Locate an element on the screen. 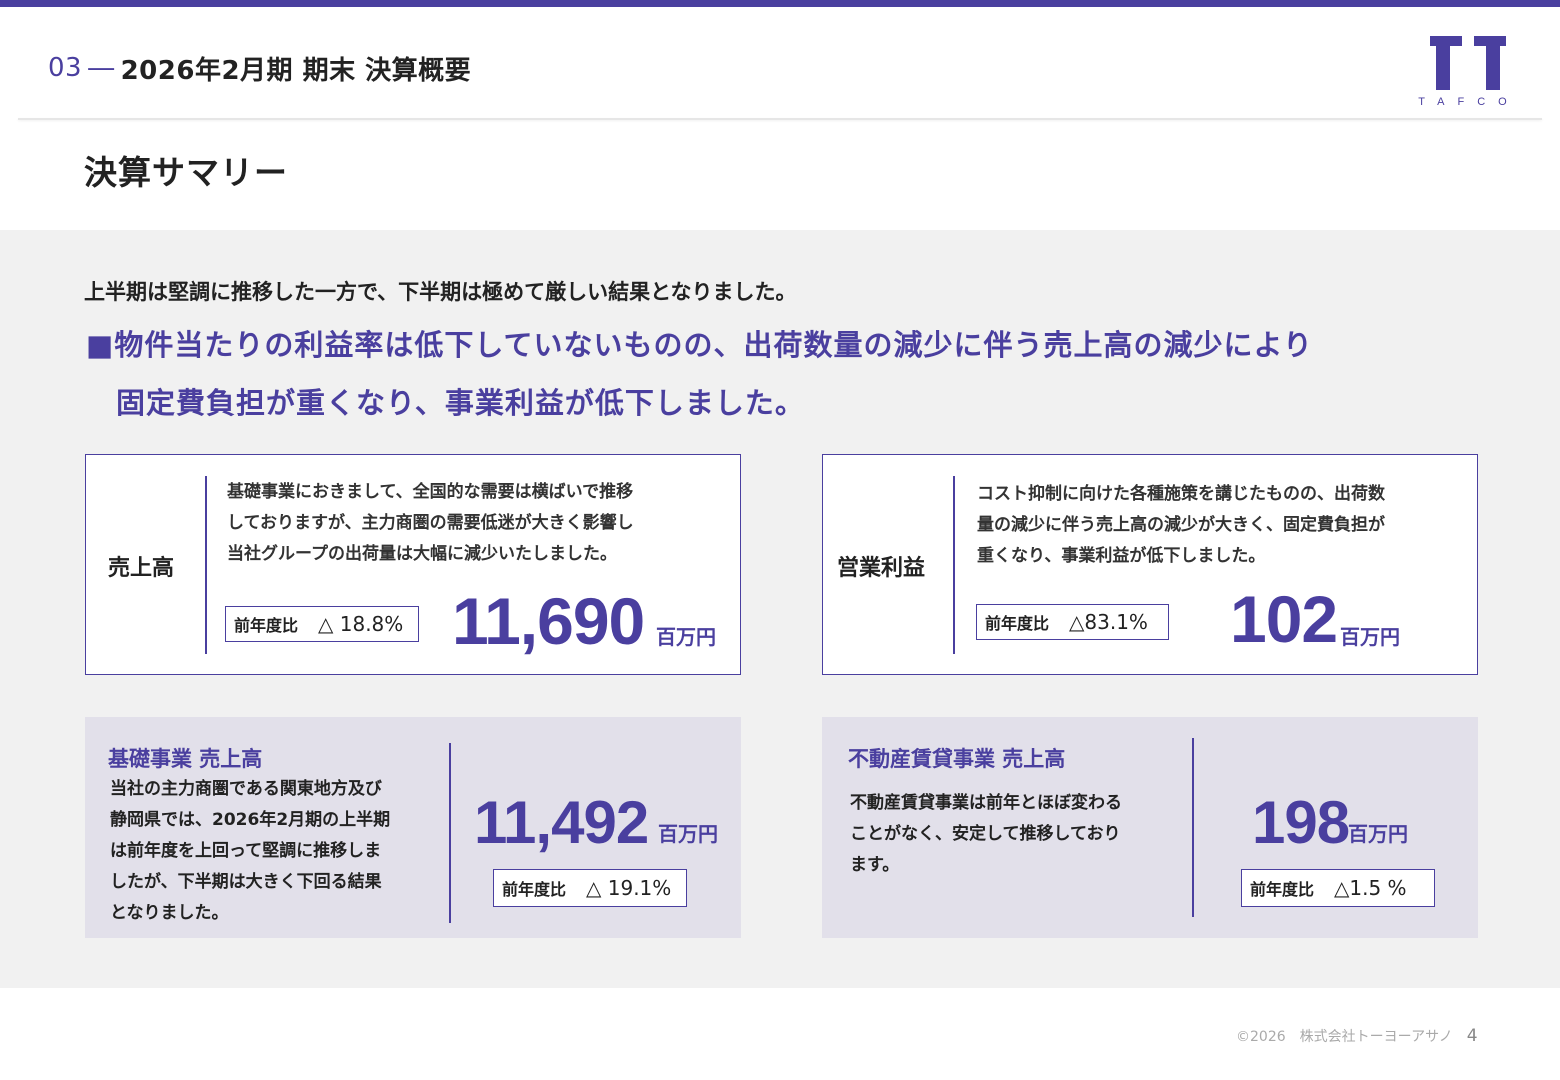 The height and width of the screenshot is (1080, 1560). realestate-unit: 百万円 is located at coordinates (1378, 834).